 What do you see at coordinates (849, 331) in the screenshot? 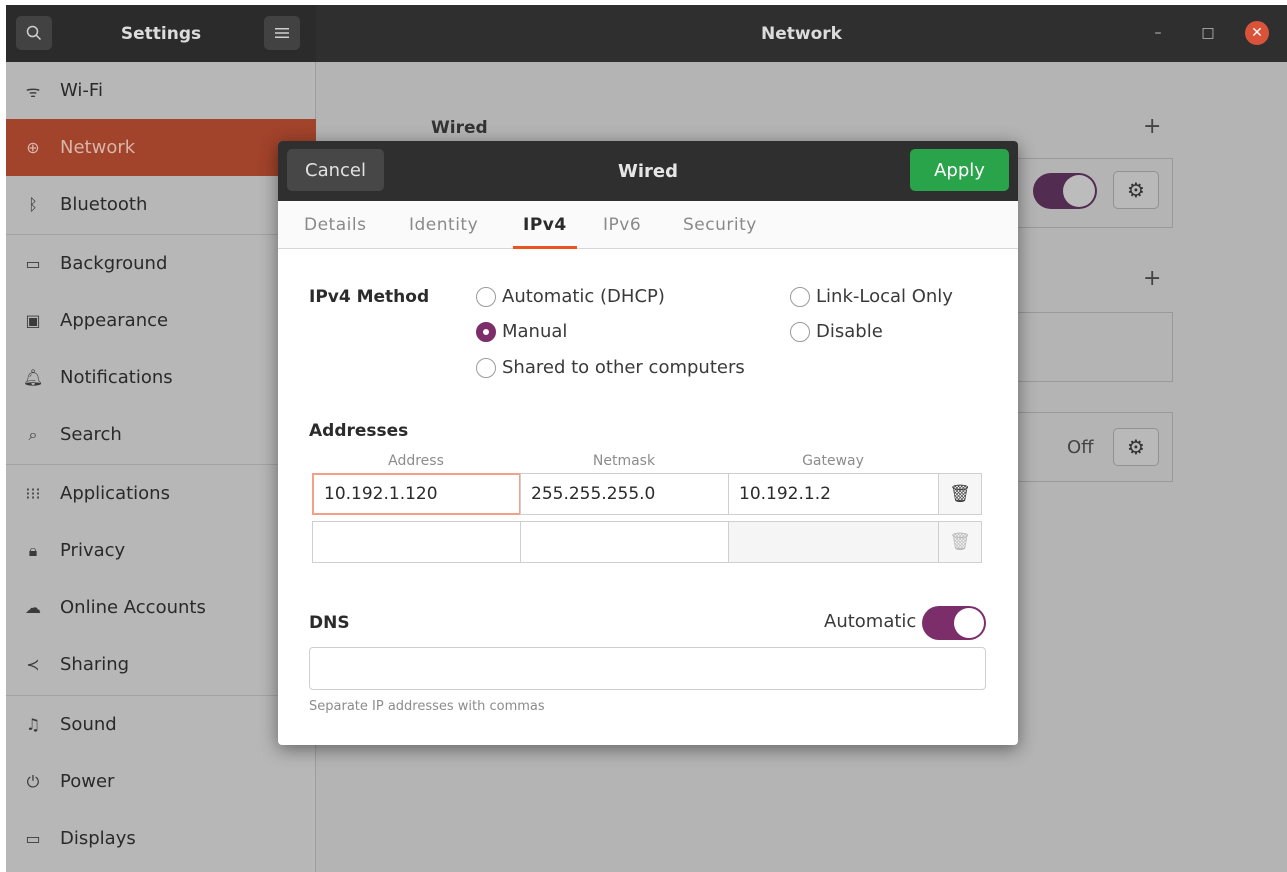
I see `radio-label: Disable` at bounding box center [849, 331].